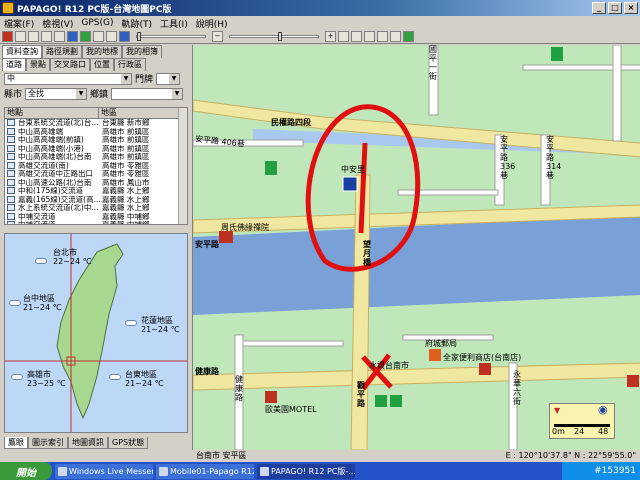  What do you see at coordinates (435, 355) in the screenshot?
I see `postal-icon` at bounding box center [435, 355].